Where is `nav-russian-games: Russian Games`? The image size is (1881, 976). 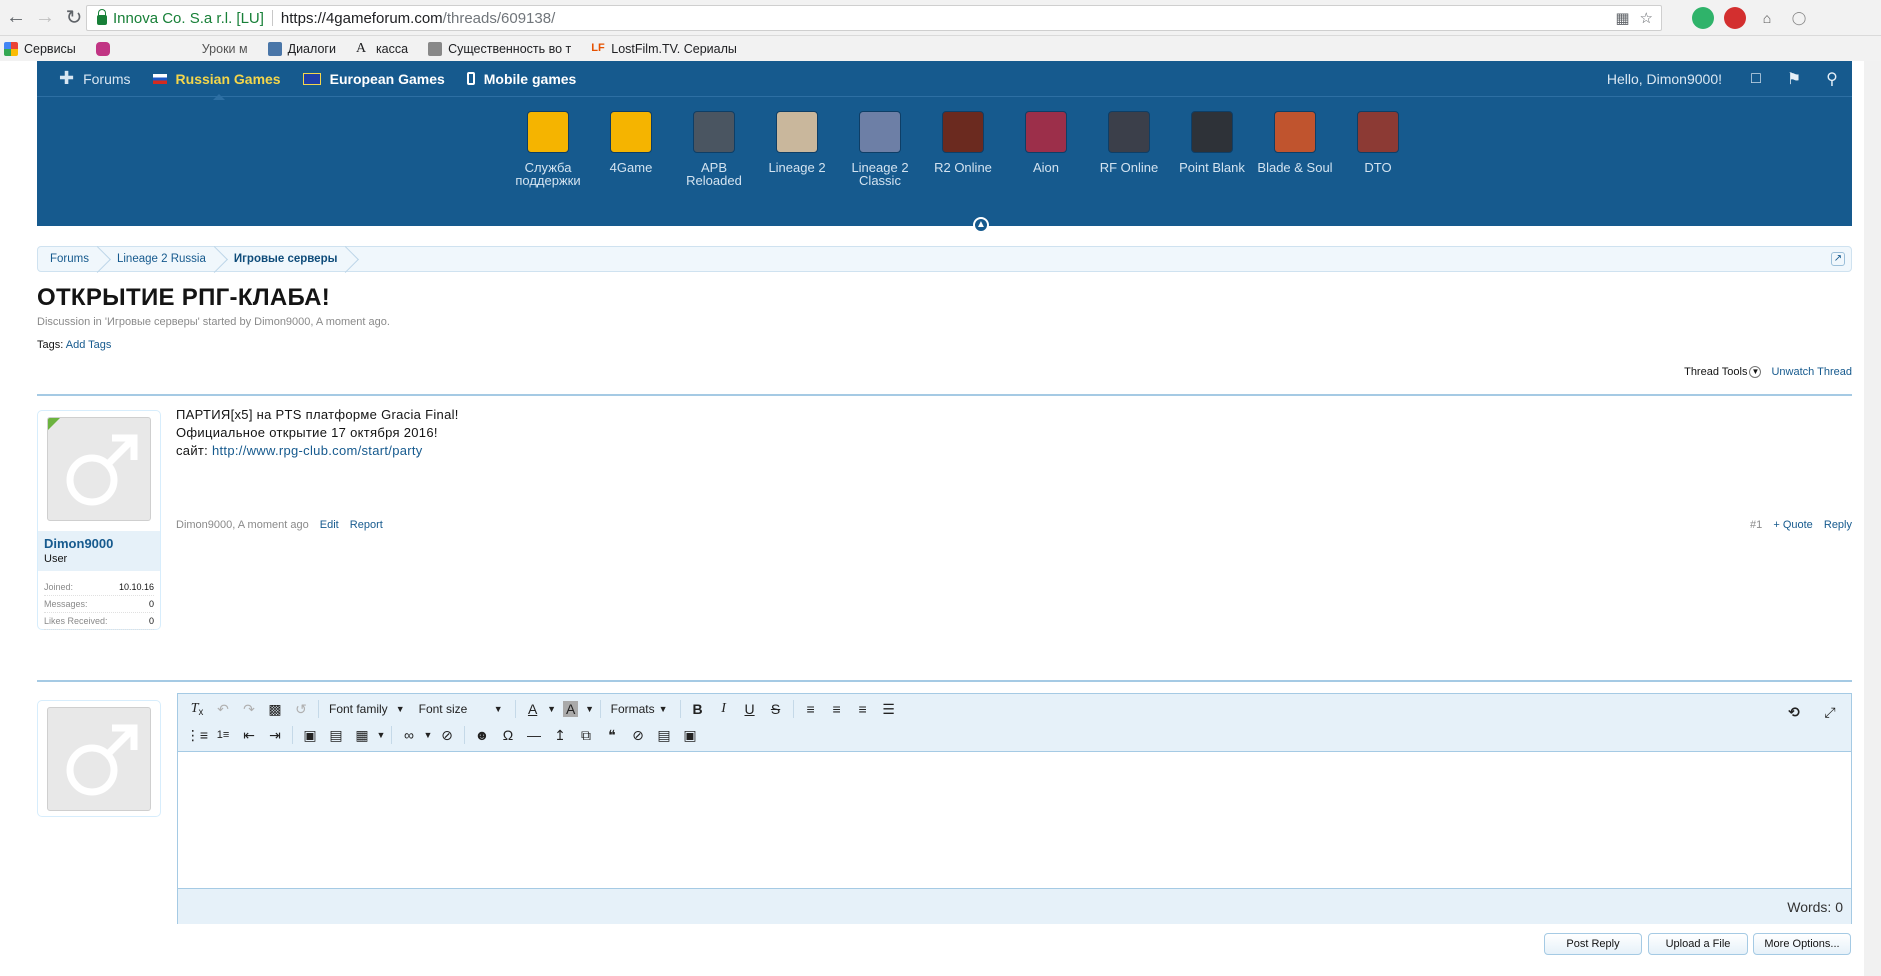 nav-russian-games: Russian Games is located at coordinates (216, 85).